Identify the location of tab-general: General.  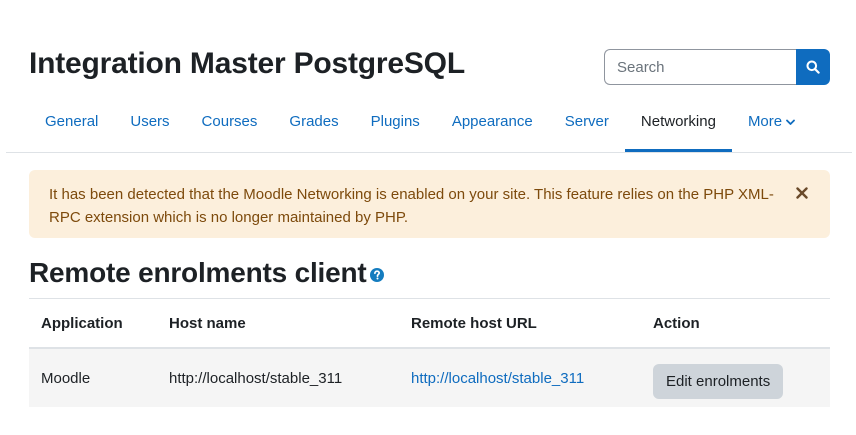
(71, 128).